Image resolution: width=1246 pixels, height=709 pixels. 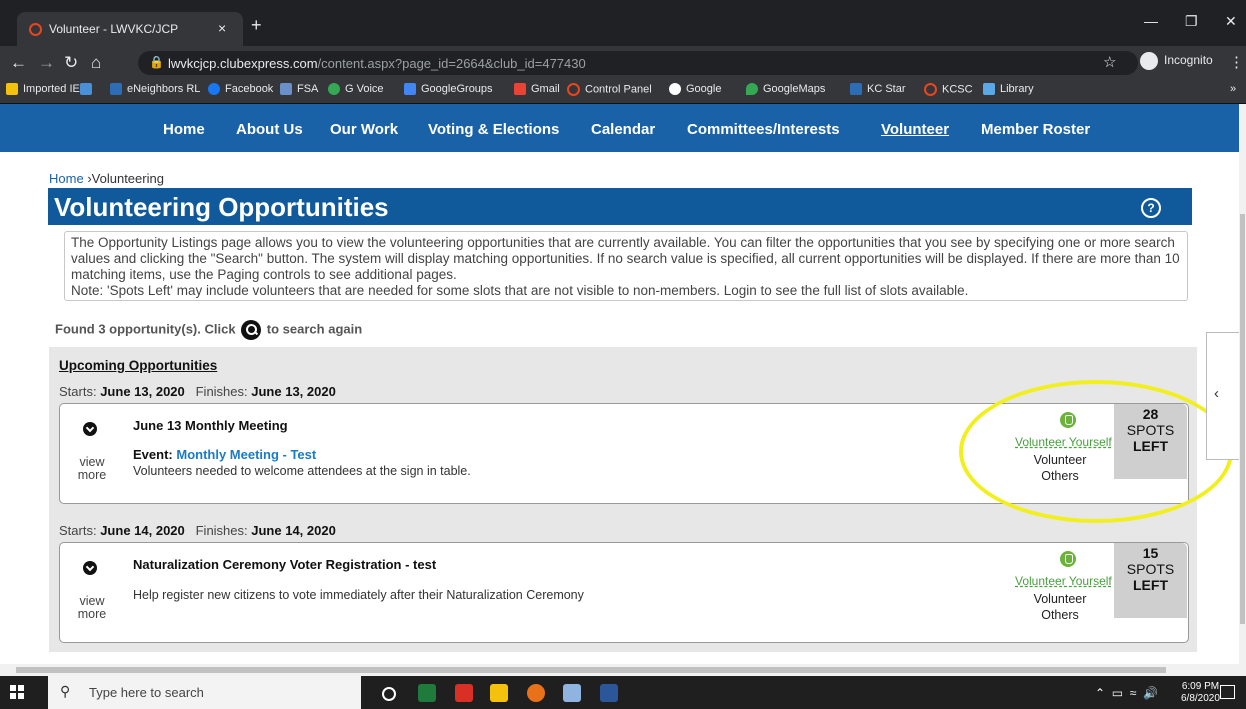 What do you see at coordinates (214, 89) in the screenshot?
I see `facebook-icon` at bounding box center [214, 89].